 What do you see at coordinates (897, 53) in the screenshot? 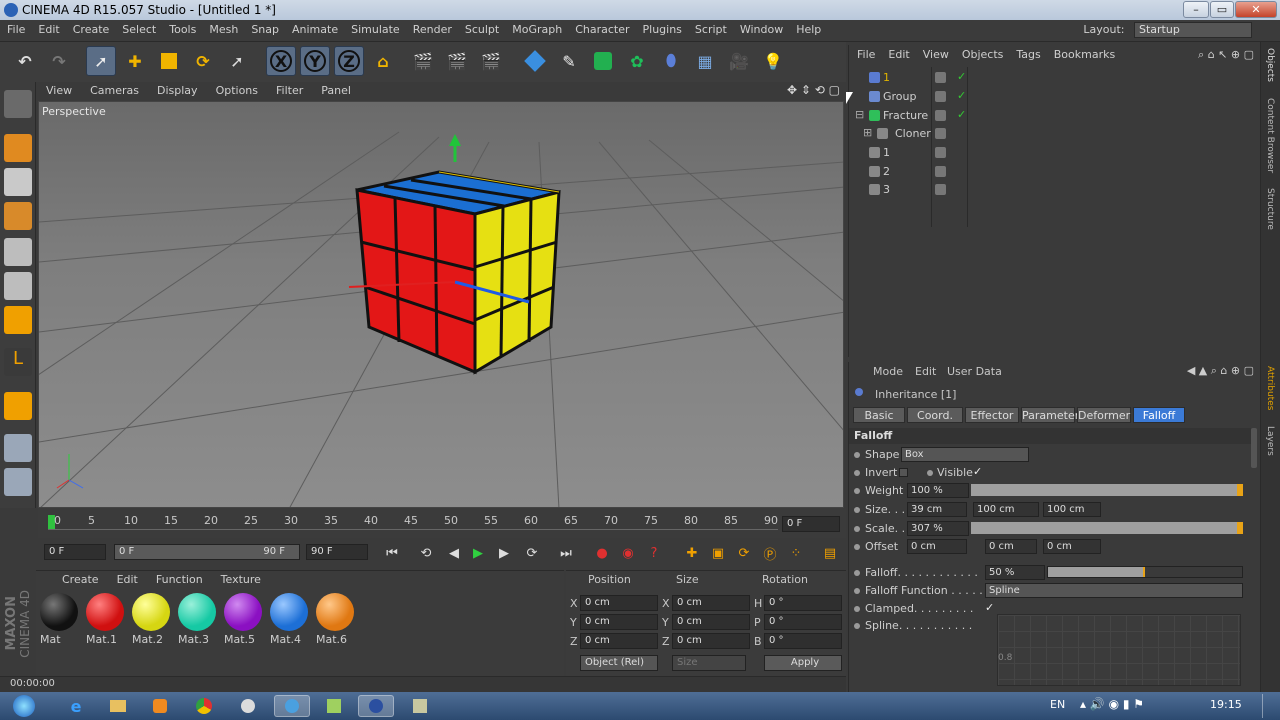
I see `objmgr-menu-edit: Edit` at bounding box center [897, 53].